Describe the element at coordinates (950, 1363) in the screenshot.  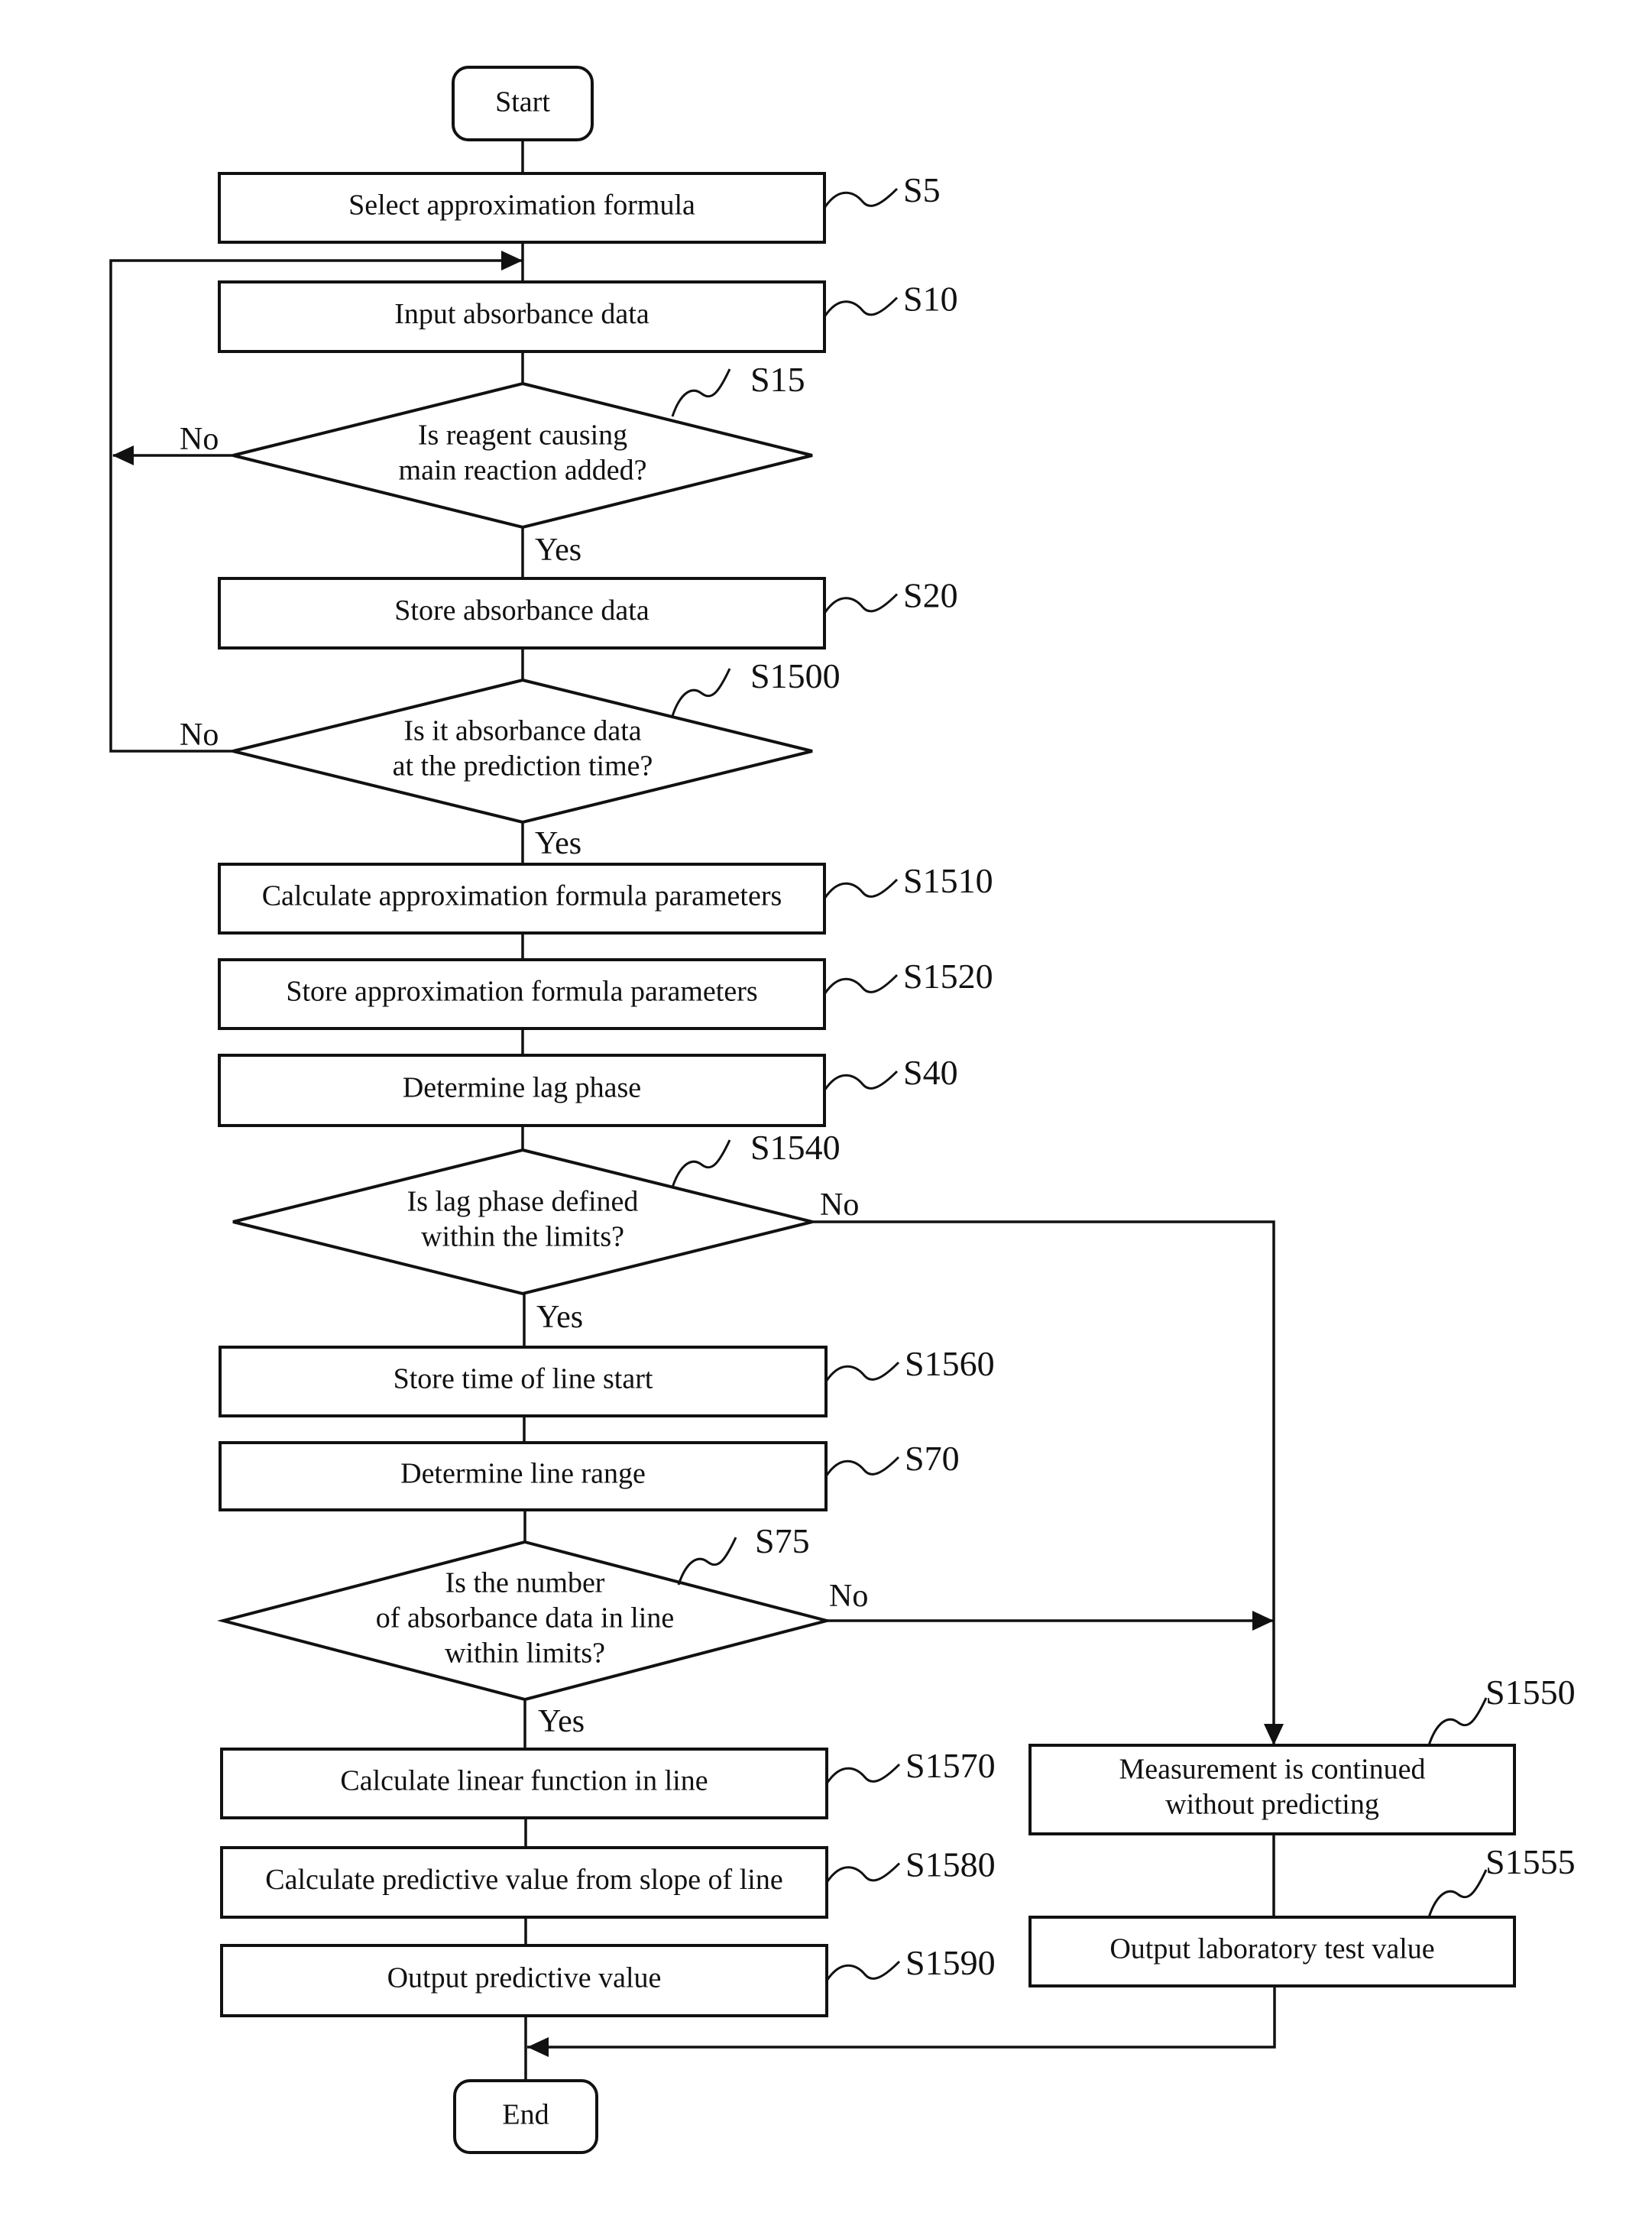
I see `step-id-label: S1560` at that location.